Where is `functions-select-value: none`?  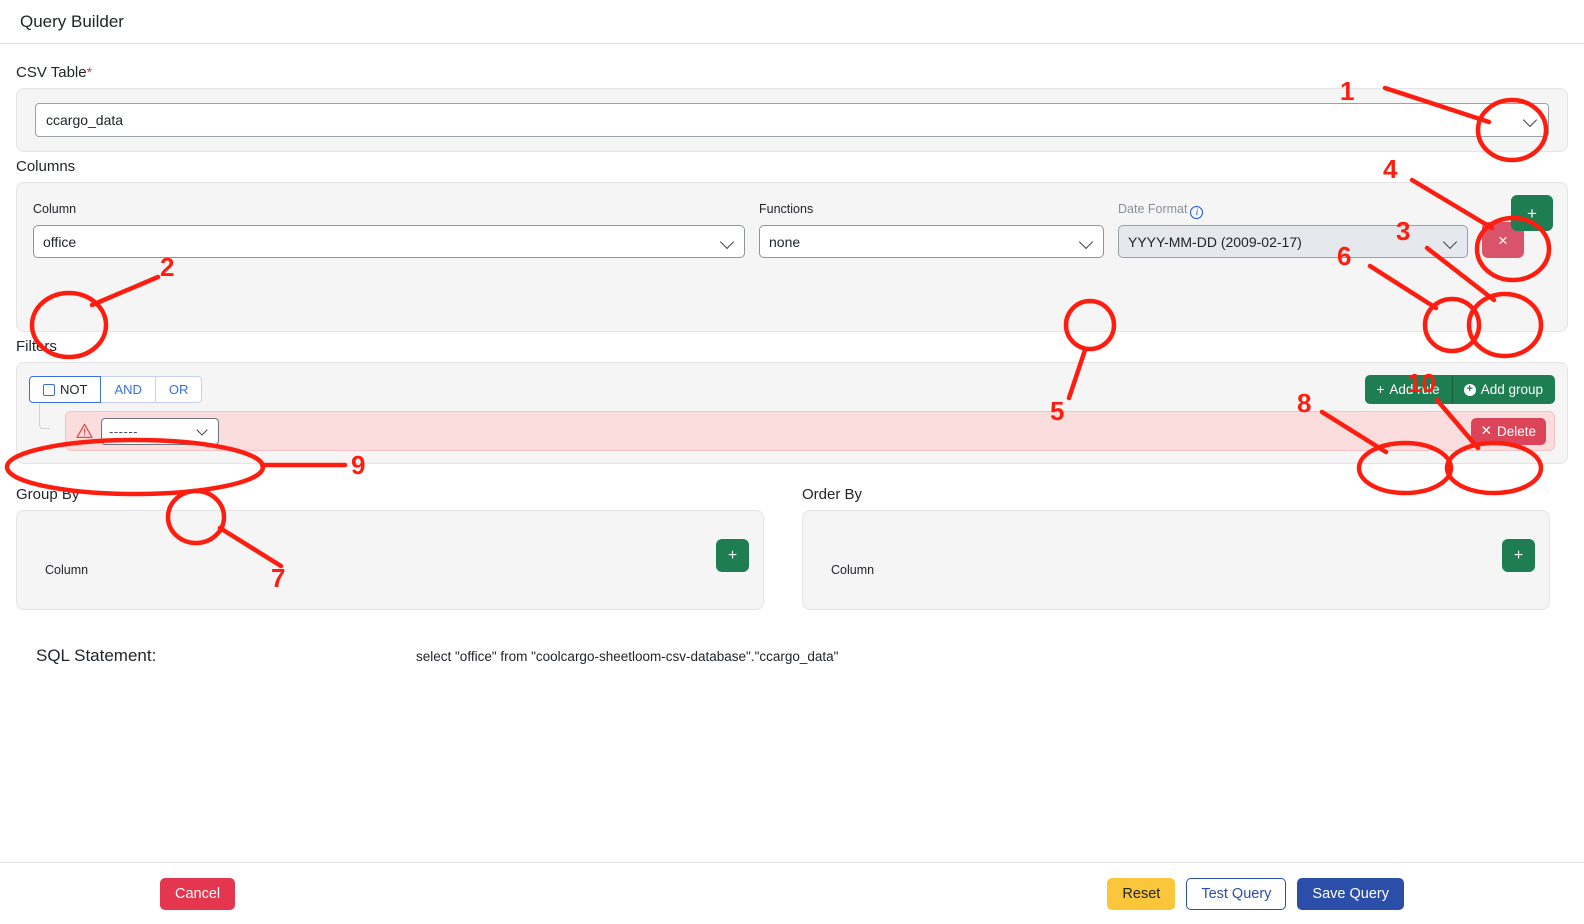 functions-select-value: none is located at coordinates (785, 241).